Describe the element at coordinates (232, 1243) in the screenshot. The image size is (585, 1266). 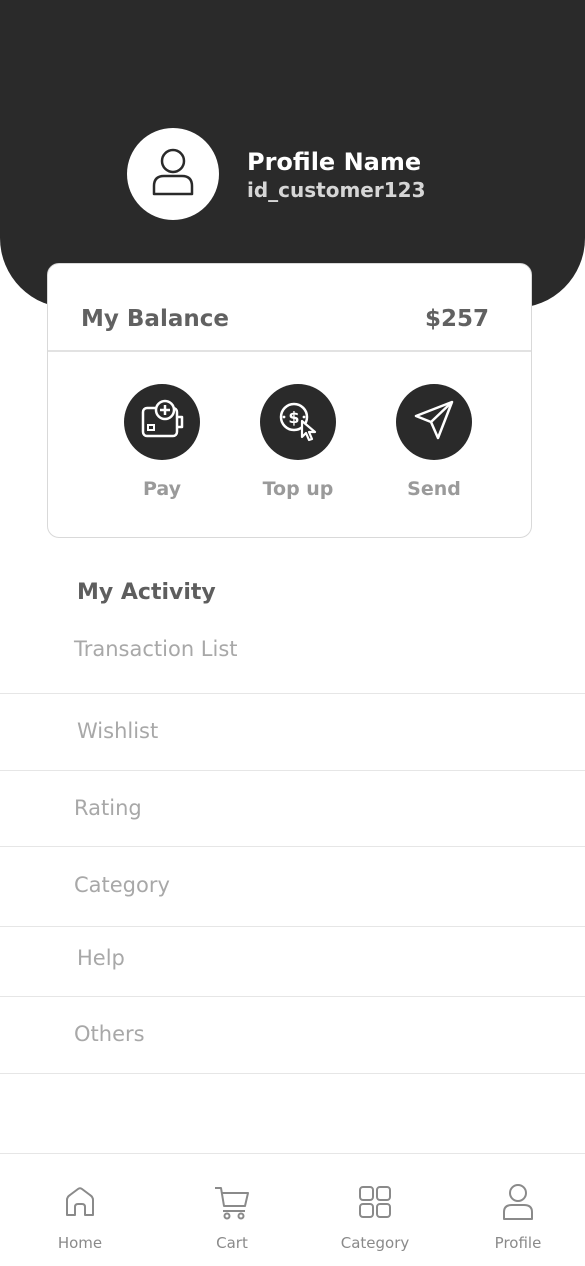
I see `nav-cart-label: Cart` at that location.